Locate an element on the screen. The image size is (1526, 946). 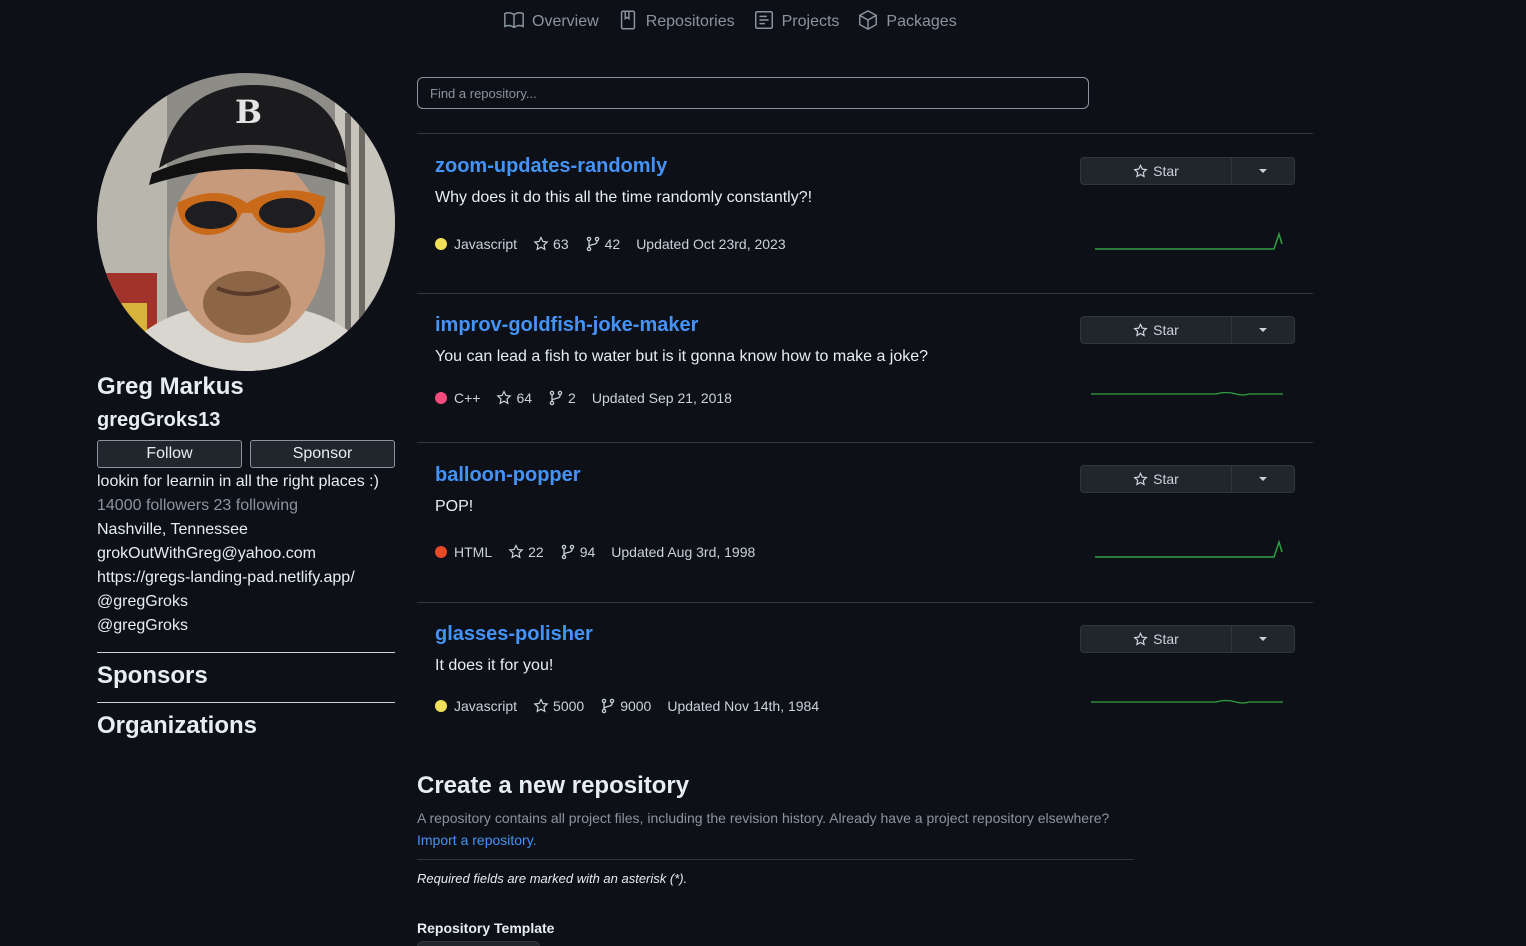
repo-forks: 42 is located at coordinates (602, 244).